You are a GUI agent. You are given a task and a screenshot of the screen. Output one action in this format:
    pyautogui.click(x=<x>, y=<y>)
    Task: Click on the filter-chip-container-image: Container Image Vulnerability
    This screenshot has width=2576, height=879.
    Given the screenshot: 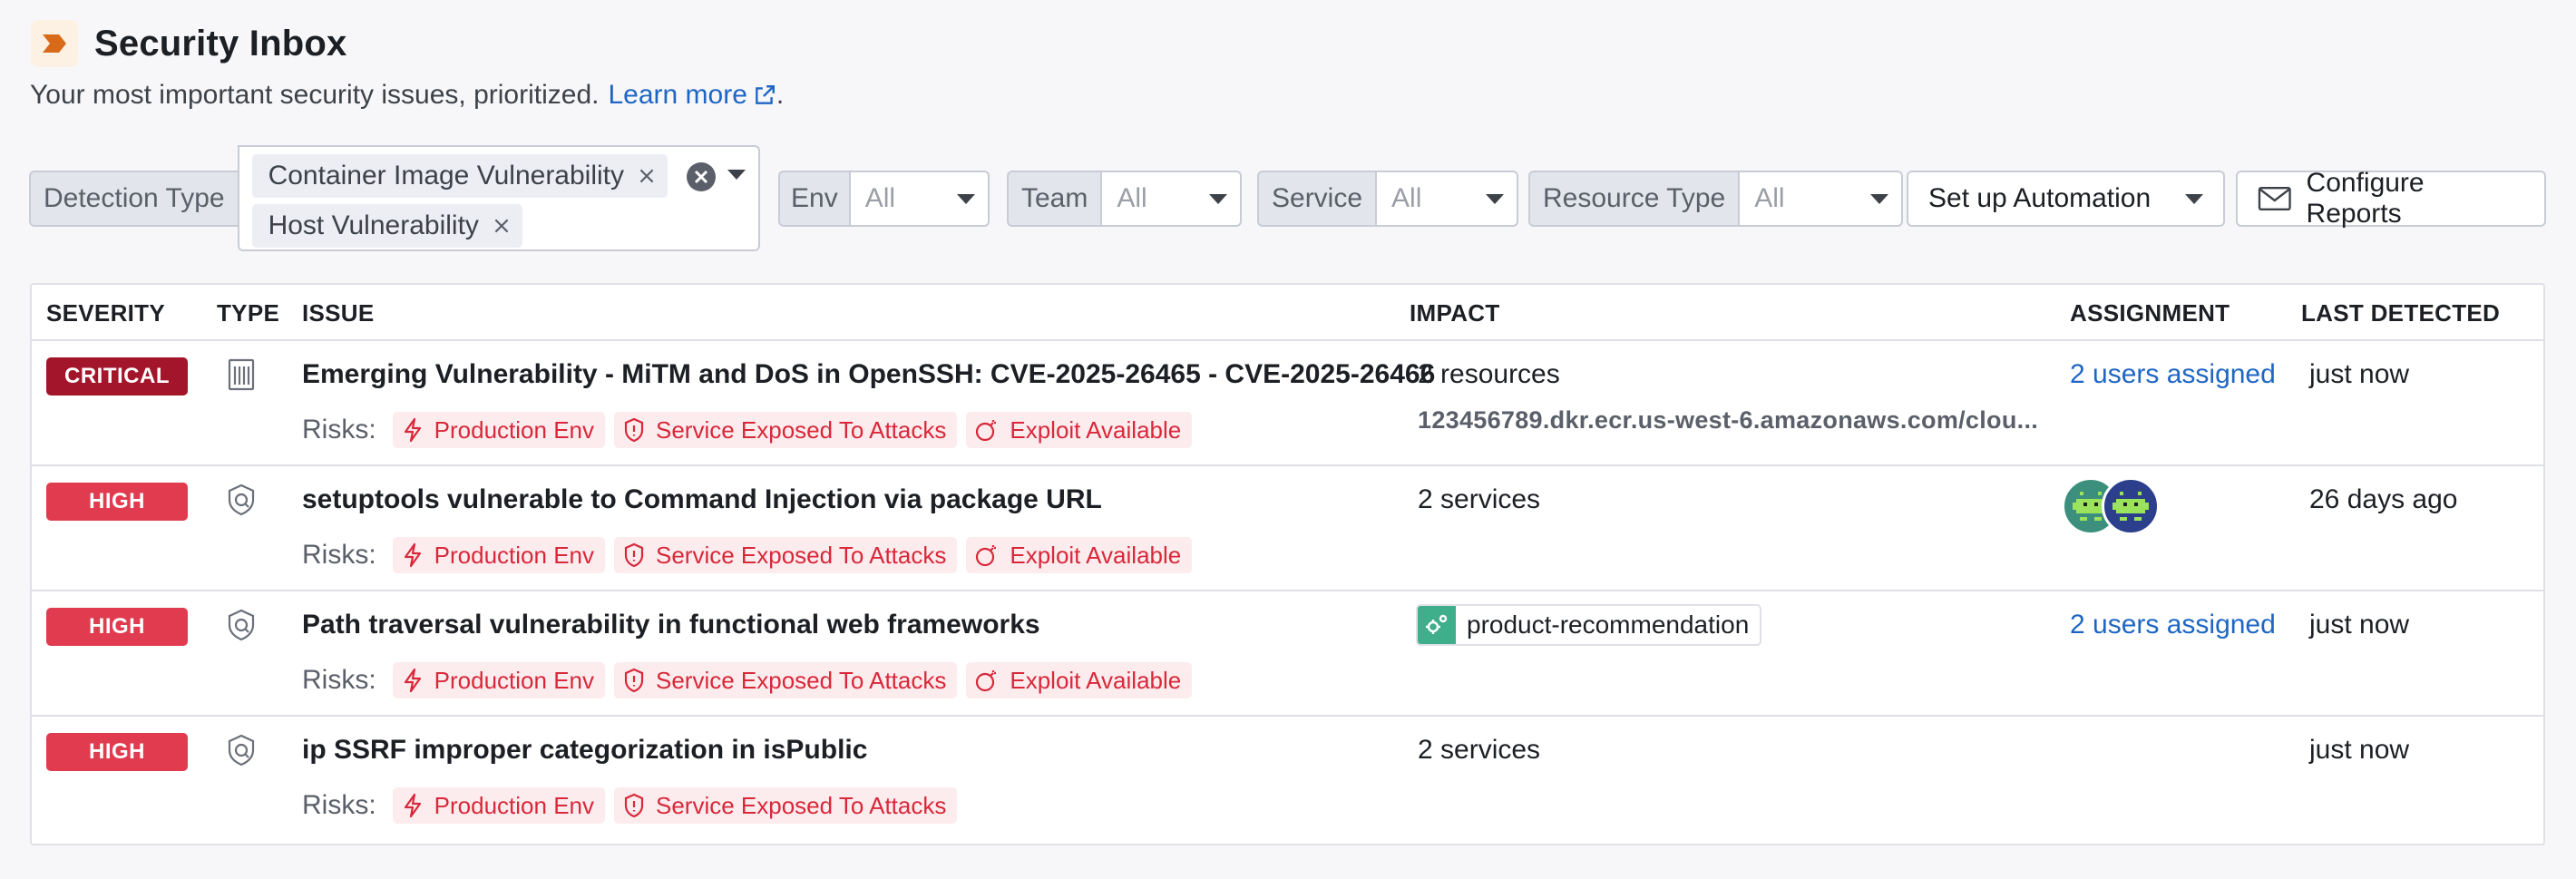 What is the action you would take?
    pyautogui.click(x=459, y=176)
    